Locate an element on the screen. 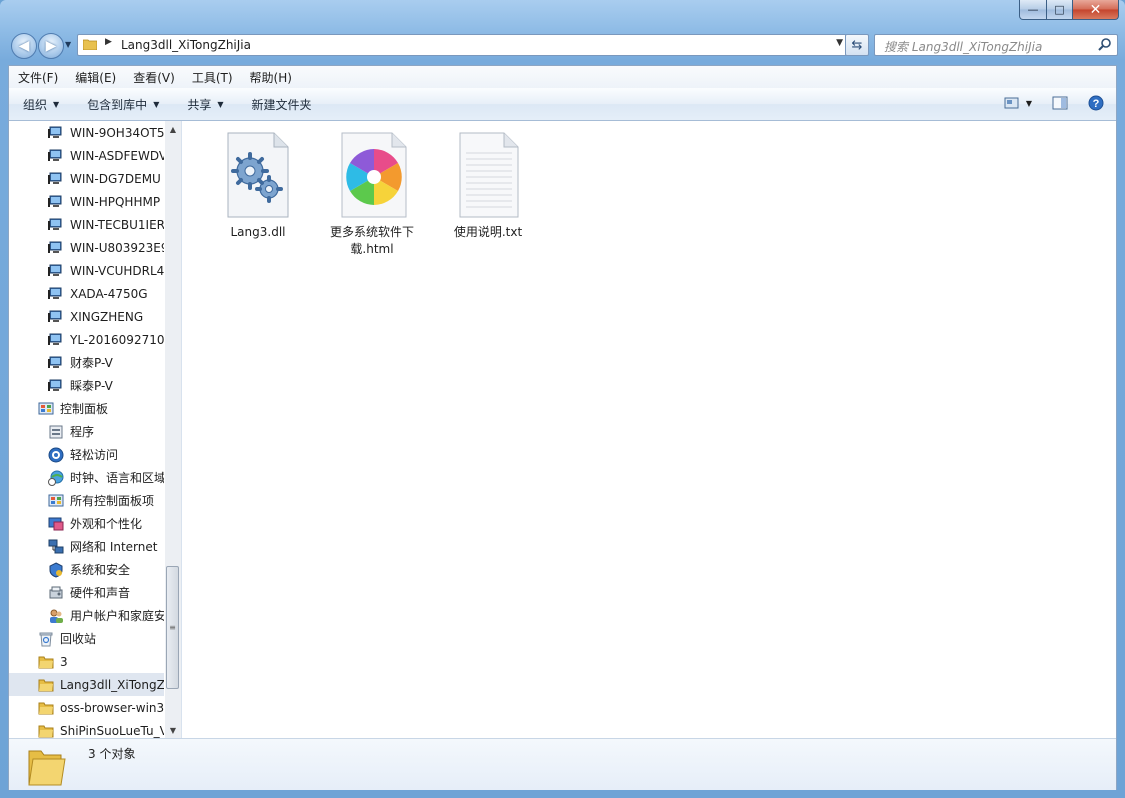  nav-tree-item-label: 控制面板 is located at coordinates (84, 409).